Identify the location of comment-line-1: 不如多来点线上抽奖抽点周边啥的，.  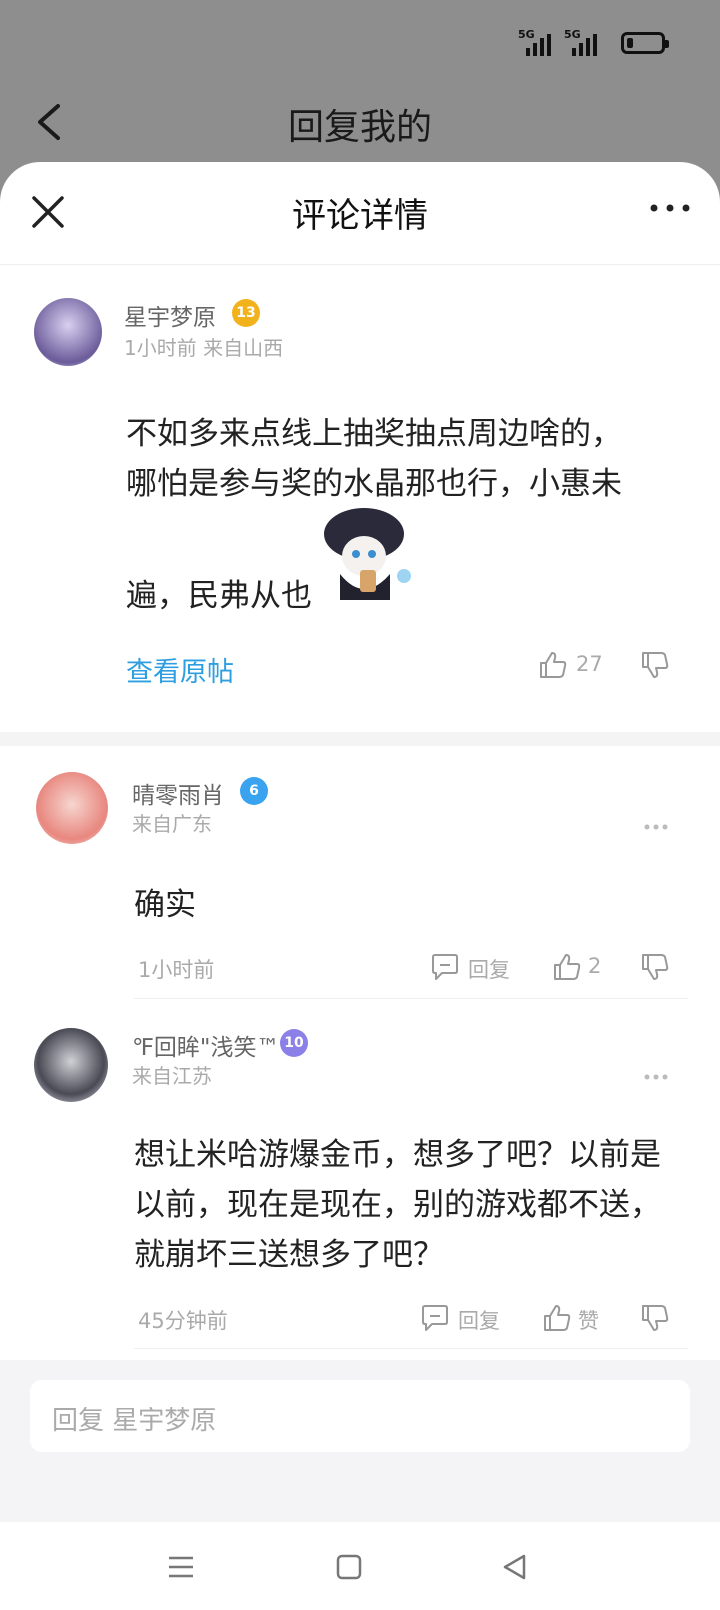
(374, 434).